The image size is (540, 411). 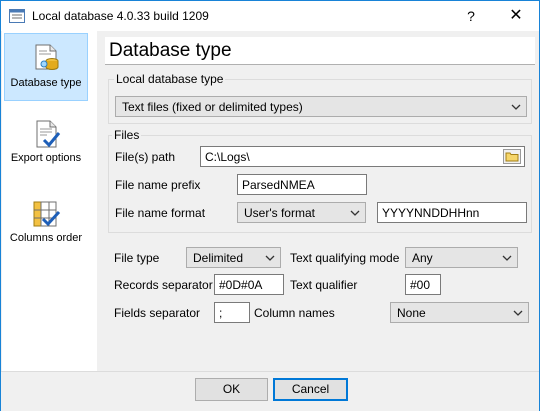 I want to click on select-value: None, so click(x=411, y=313).